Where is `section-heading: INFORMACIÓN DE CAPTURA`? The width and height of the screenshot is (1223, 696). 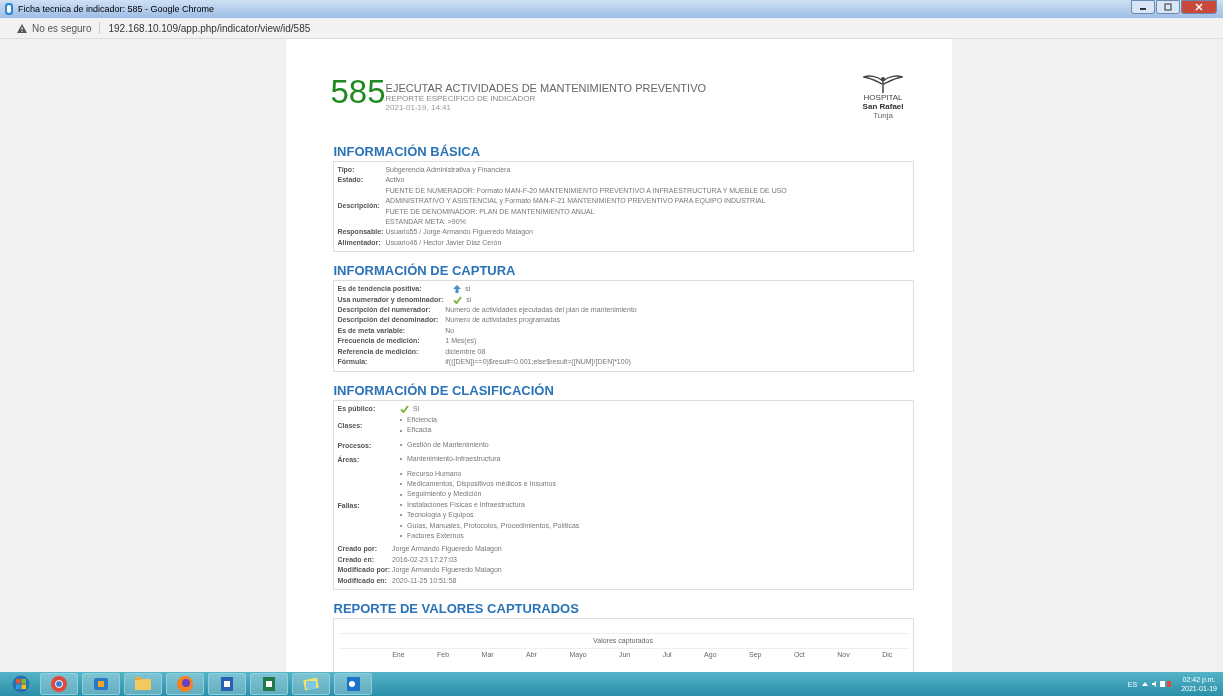 section-heading: INFORMACIÓN DE CAPTURA is located at coordinates (425, 271).